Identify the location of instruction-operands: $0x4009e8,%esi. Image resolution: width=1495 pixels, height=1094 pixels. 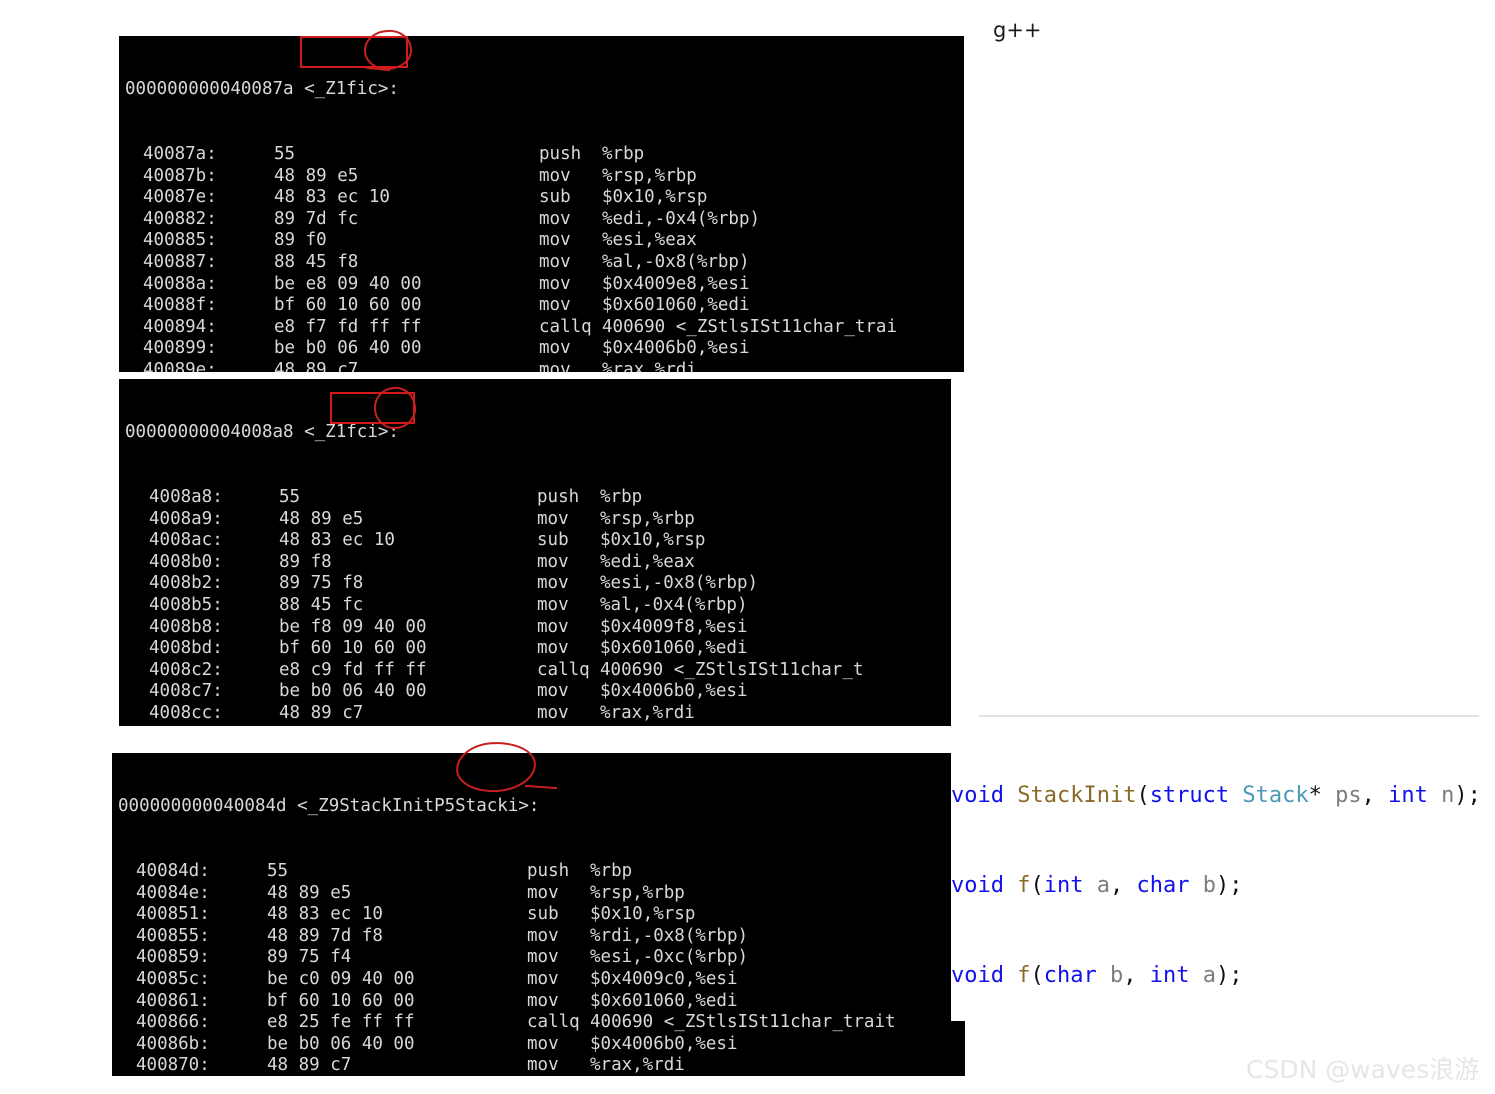
(676, 283).